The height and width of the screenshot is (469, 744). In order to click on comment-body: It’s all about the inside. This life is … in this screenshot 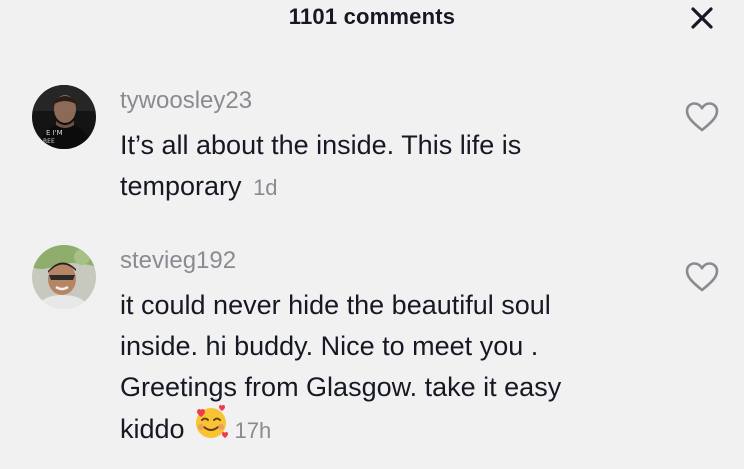, I will do `click(380, 166)`.